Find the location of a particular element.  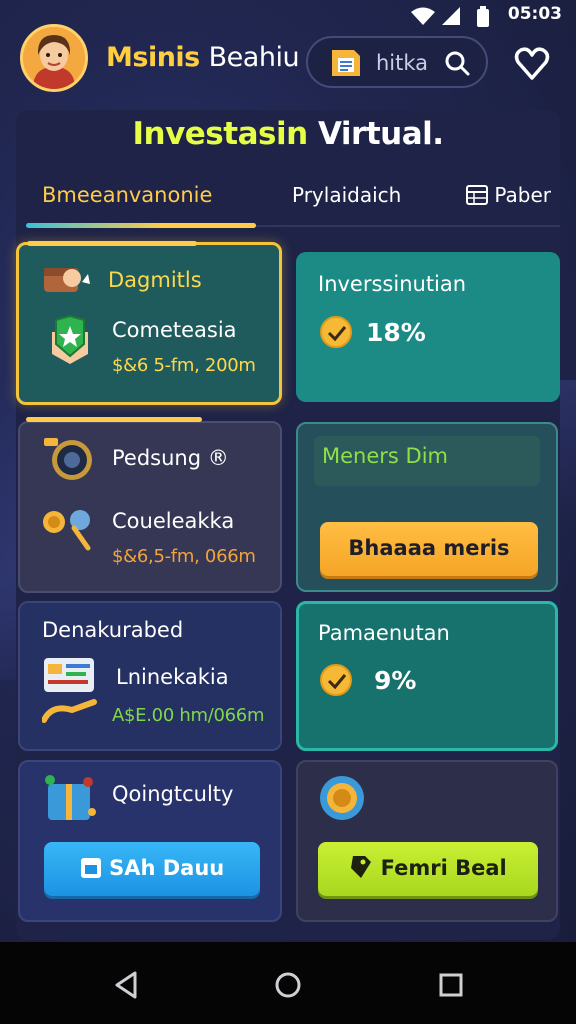

femri-beal-button: Femri Beal is located at coordinates (428, 869).